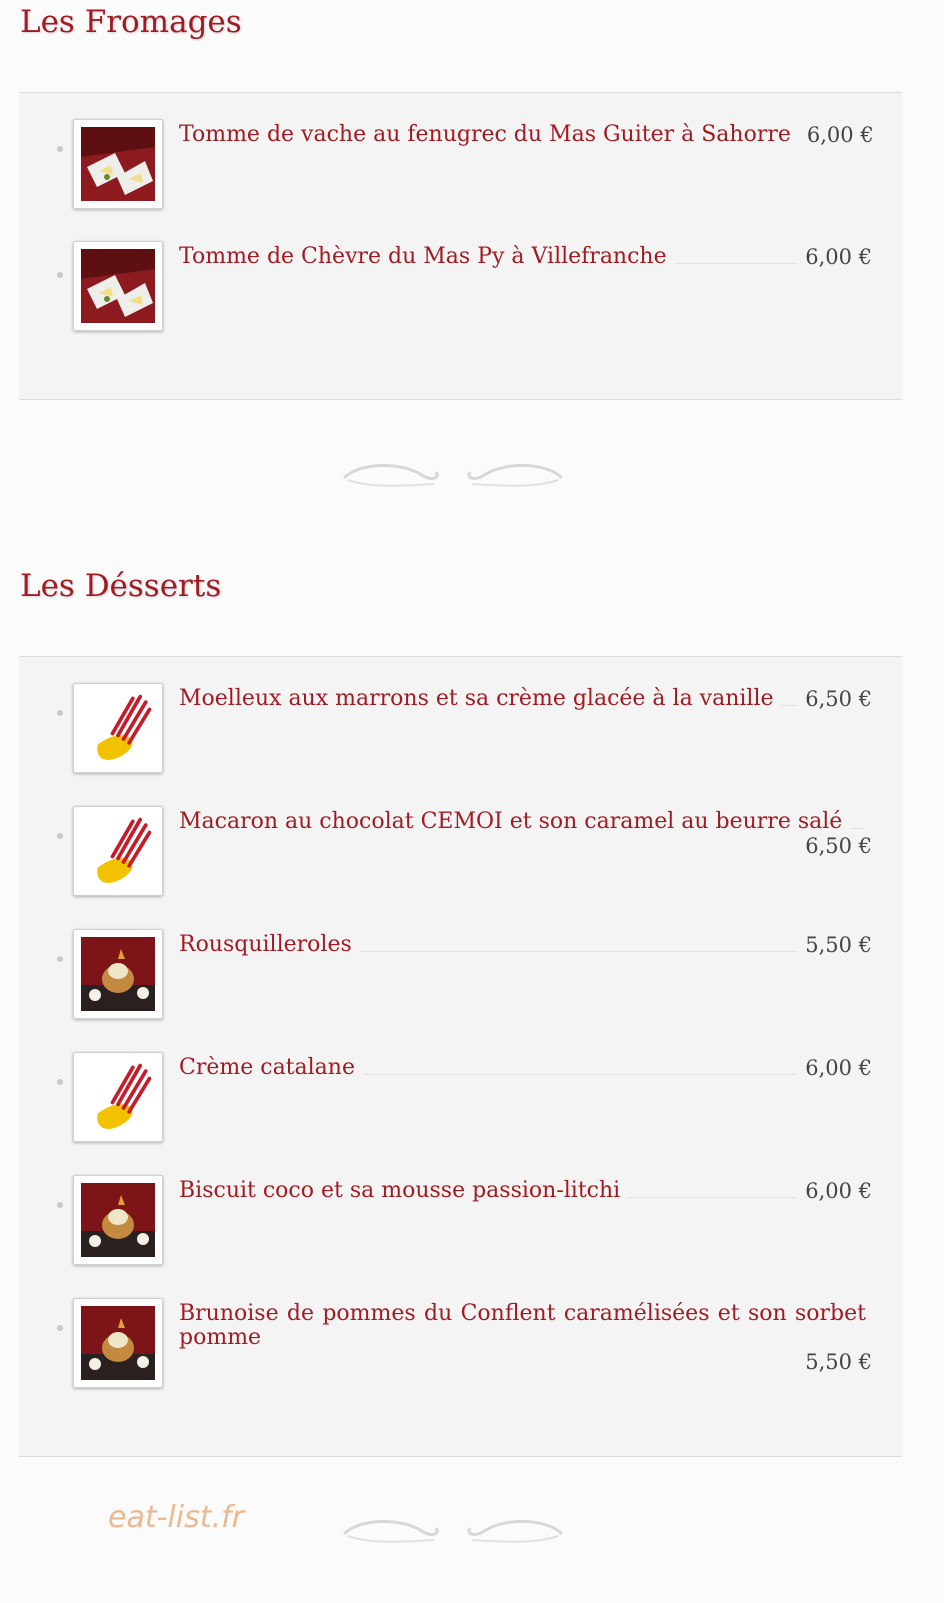  I want to click on menu-item: Rousquilleroles 5,50 €, so click(460, 966).